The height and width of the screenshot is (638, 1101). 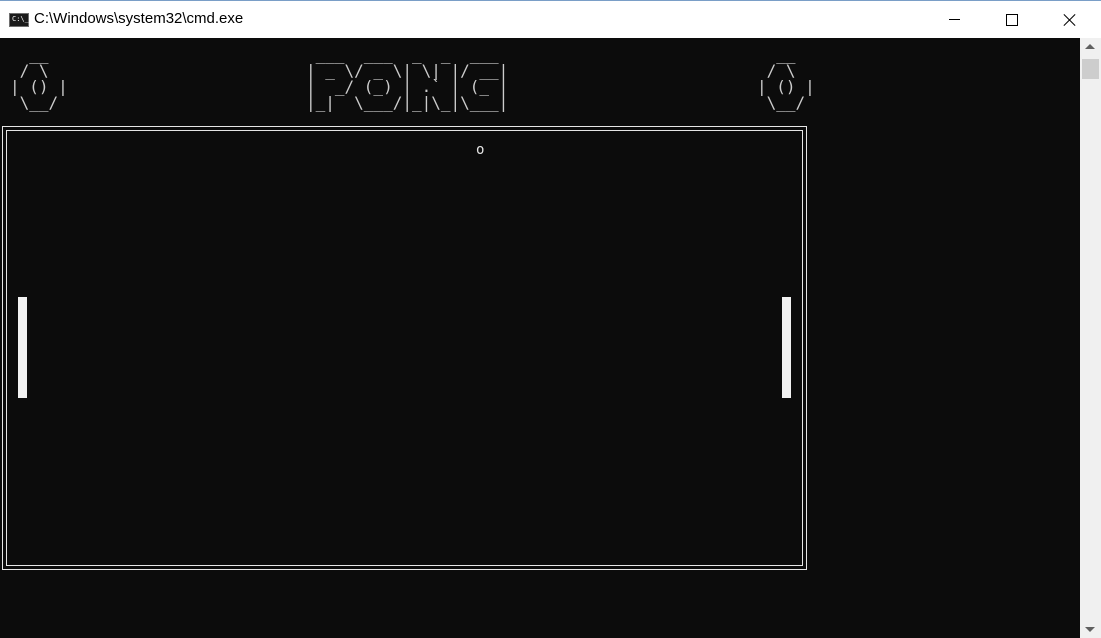 What do you see at coordinates (1090, 46) in the screenshot?
I see `scroll-up-icon` at bounding box center [1090, 46].